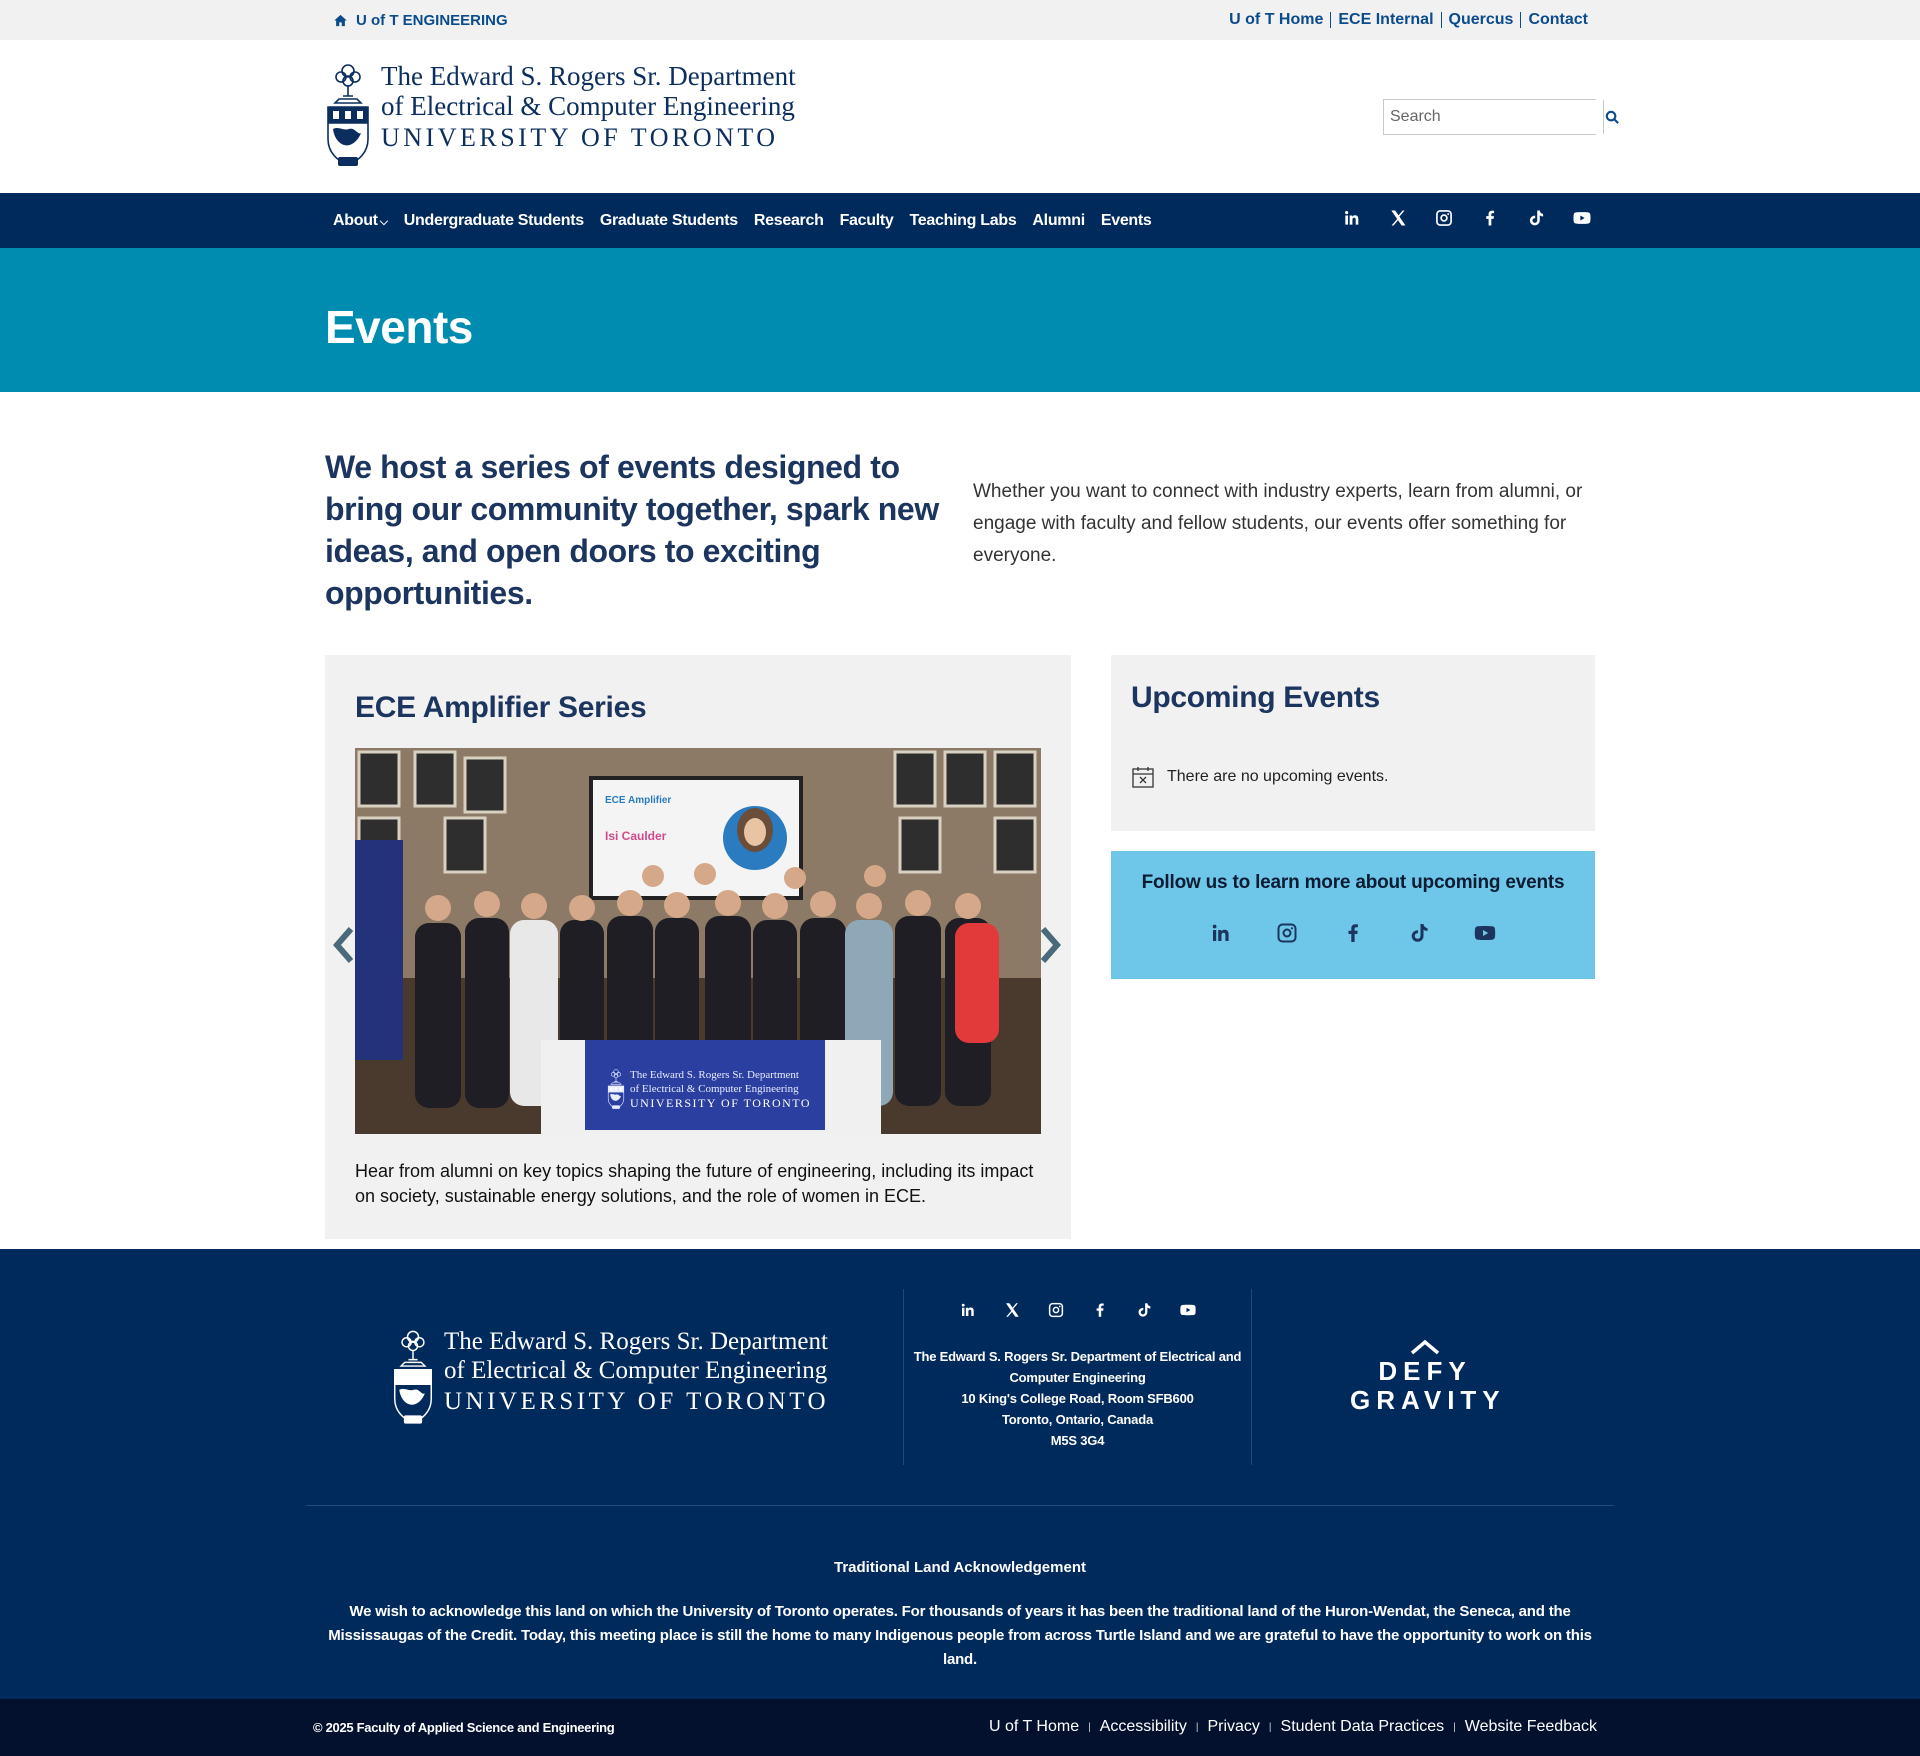 The height and width of the screenshot is (1756, 1920). Describe the element at coordinates (1425, 1347) in the screenshot. I see `chevron-up-icon` at that location.